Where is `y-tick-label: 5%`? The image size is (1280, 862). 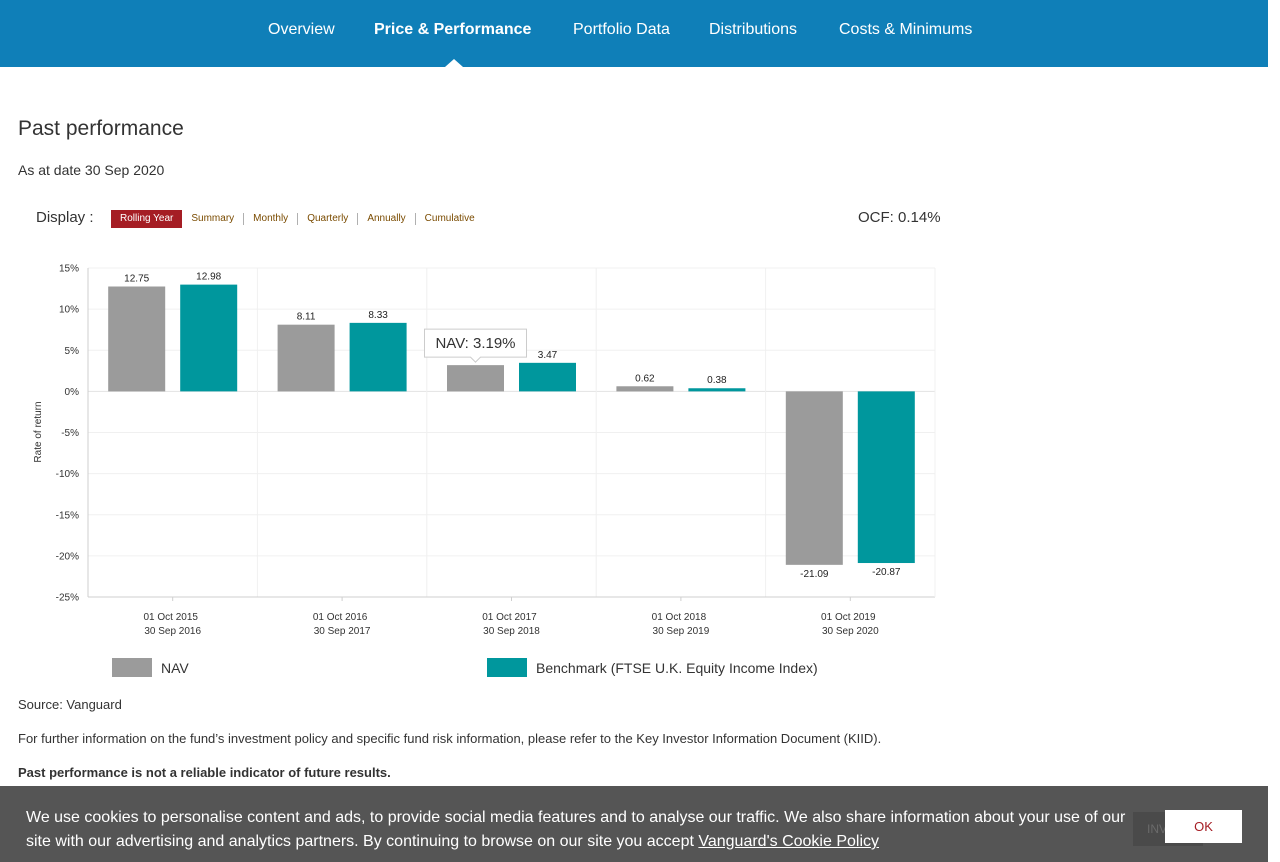
y-tick-label: 5% is located at coordinates (72, 351).